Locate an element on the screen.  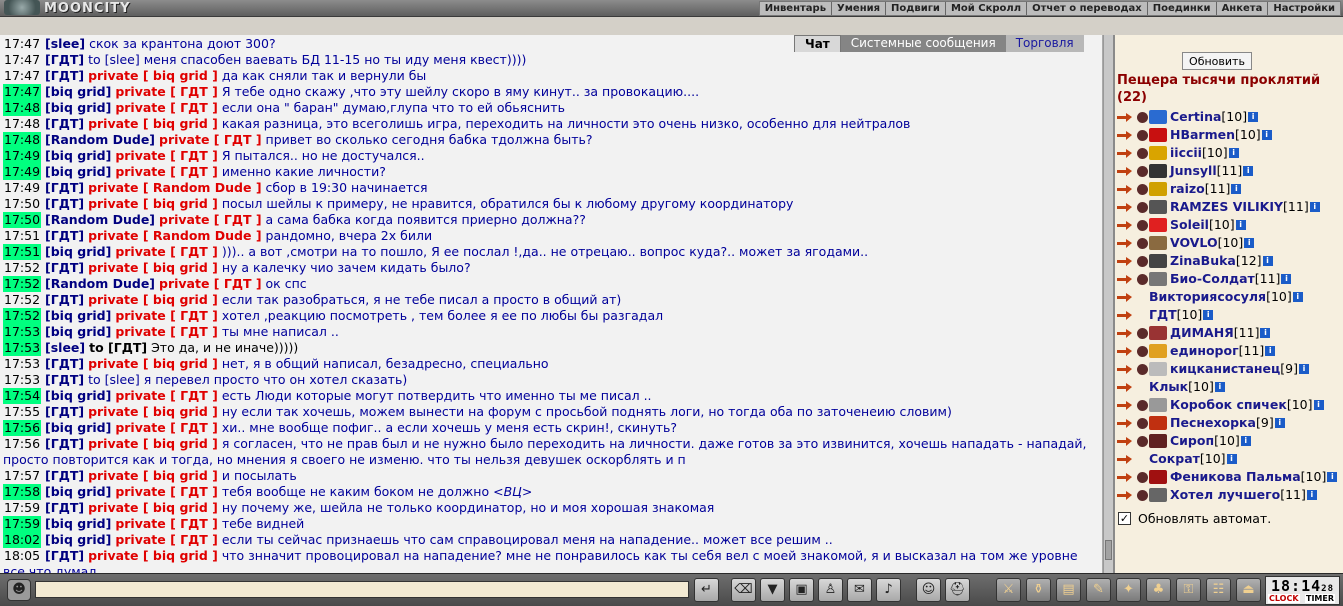
menu-transfer-report: Отчет о переводах is located at coordinates (1086, 8).